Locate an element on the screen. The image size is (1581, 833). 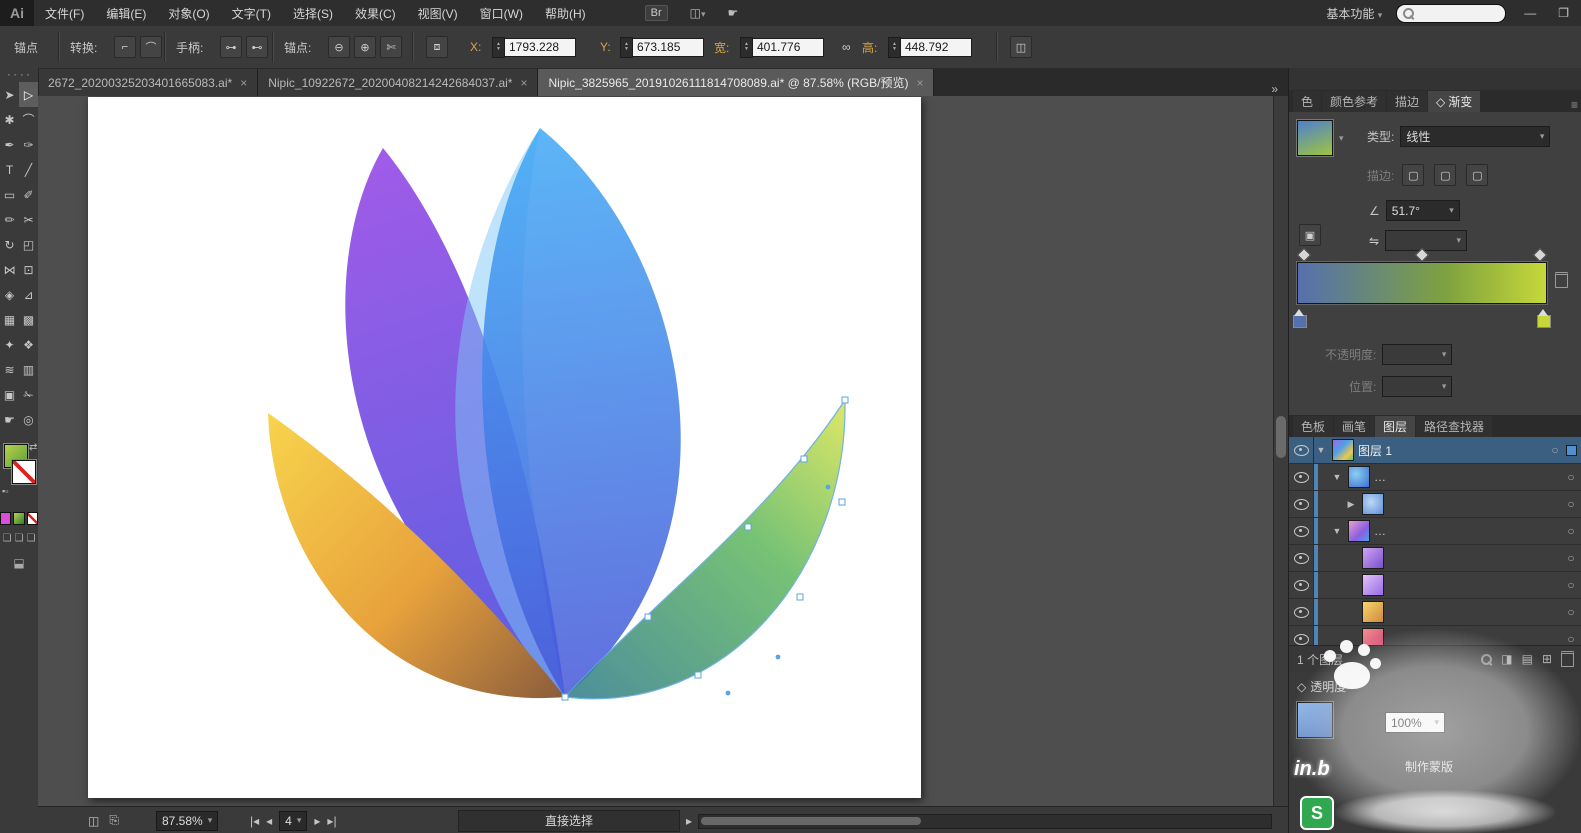
gradient-tool: ▩ is located at coordinates (28, 319).